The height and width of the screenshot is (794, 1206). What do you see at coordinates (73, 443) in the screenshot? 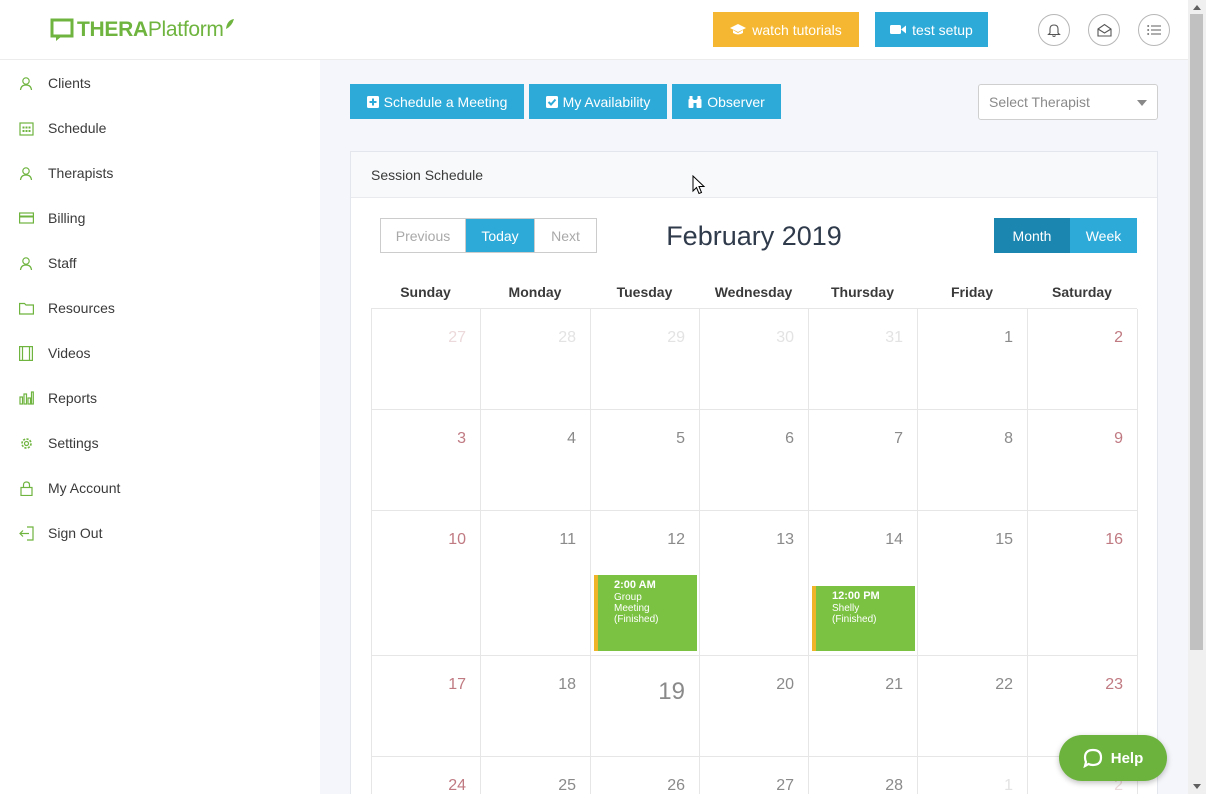
I see `sidebar-item-label: Settings` at bounding box center [73, 443].